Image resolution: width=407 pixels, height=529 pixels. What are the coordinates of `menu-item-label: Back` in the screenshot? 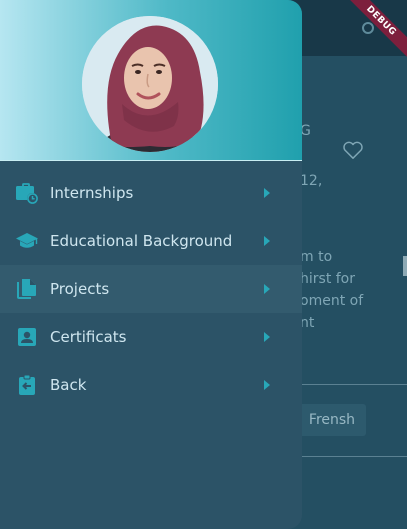 It's located at (68, 385).